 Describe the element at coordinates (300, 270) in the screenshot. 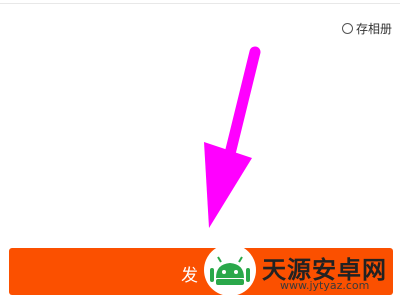

I see `watermark: 天源安卓网 www.jytyaz.com` at that location.